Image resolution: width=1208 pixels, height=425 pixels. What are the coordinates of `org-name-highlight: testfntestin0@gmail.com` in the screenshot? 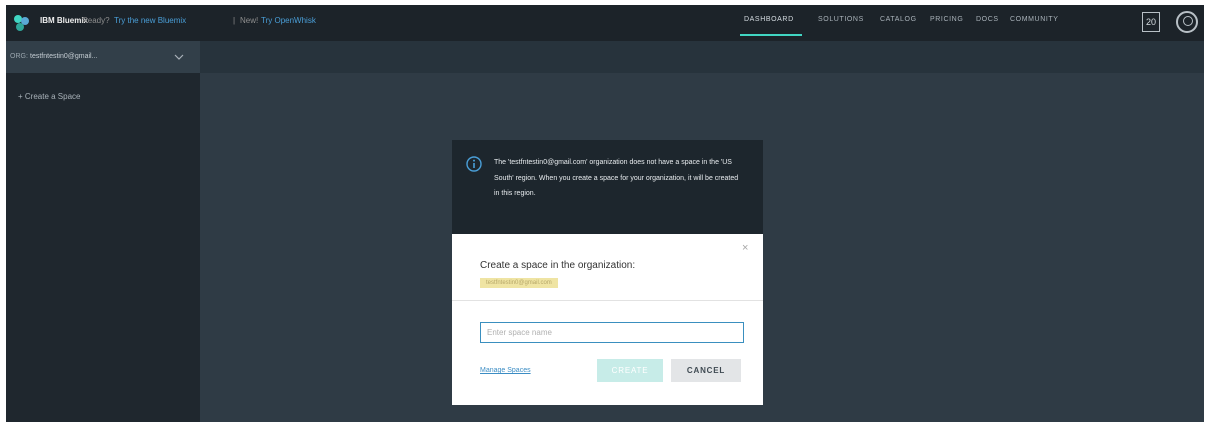 It's located at (519, 283).